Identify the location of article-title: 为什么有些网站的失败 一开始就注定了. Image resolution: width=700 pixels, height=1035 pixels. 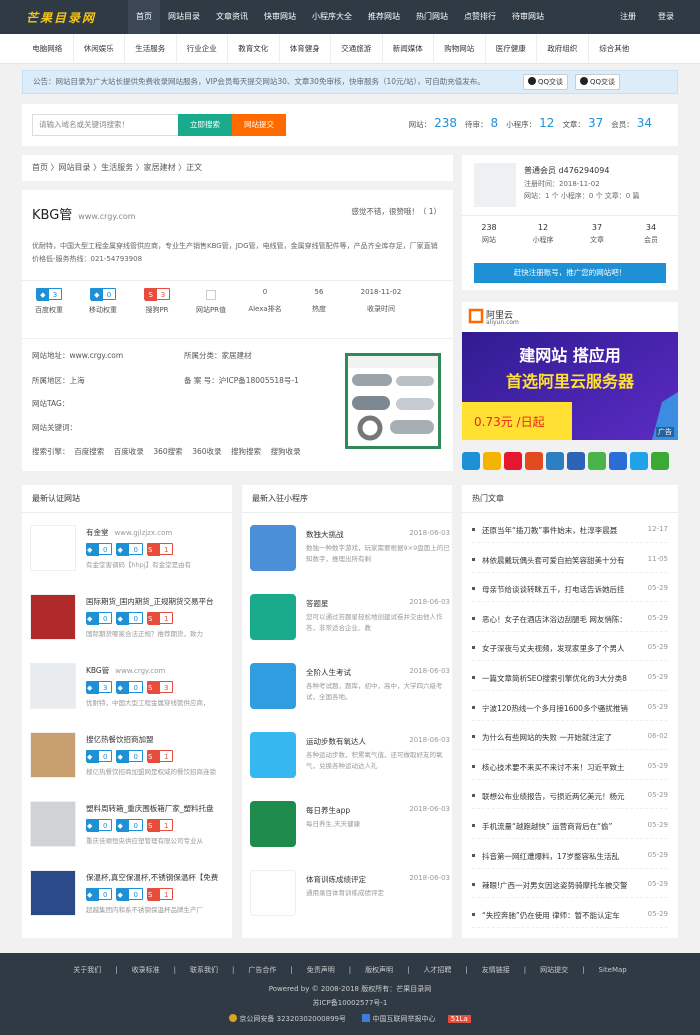
(557, 737).